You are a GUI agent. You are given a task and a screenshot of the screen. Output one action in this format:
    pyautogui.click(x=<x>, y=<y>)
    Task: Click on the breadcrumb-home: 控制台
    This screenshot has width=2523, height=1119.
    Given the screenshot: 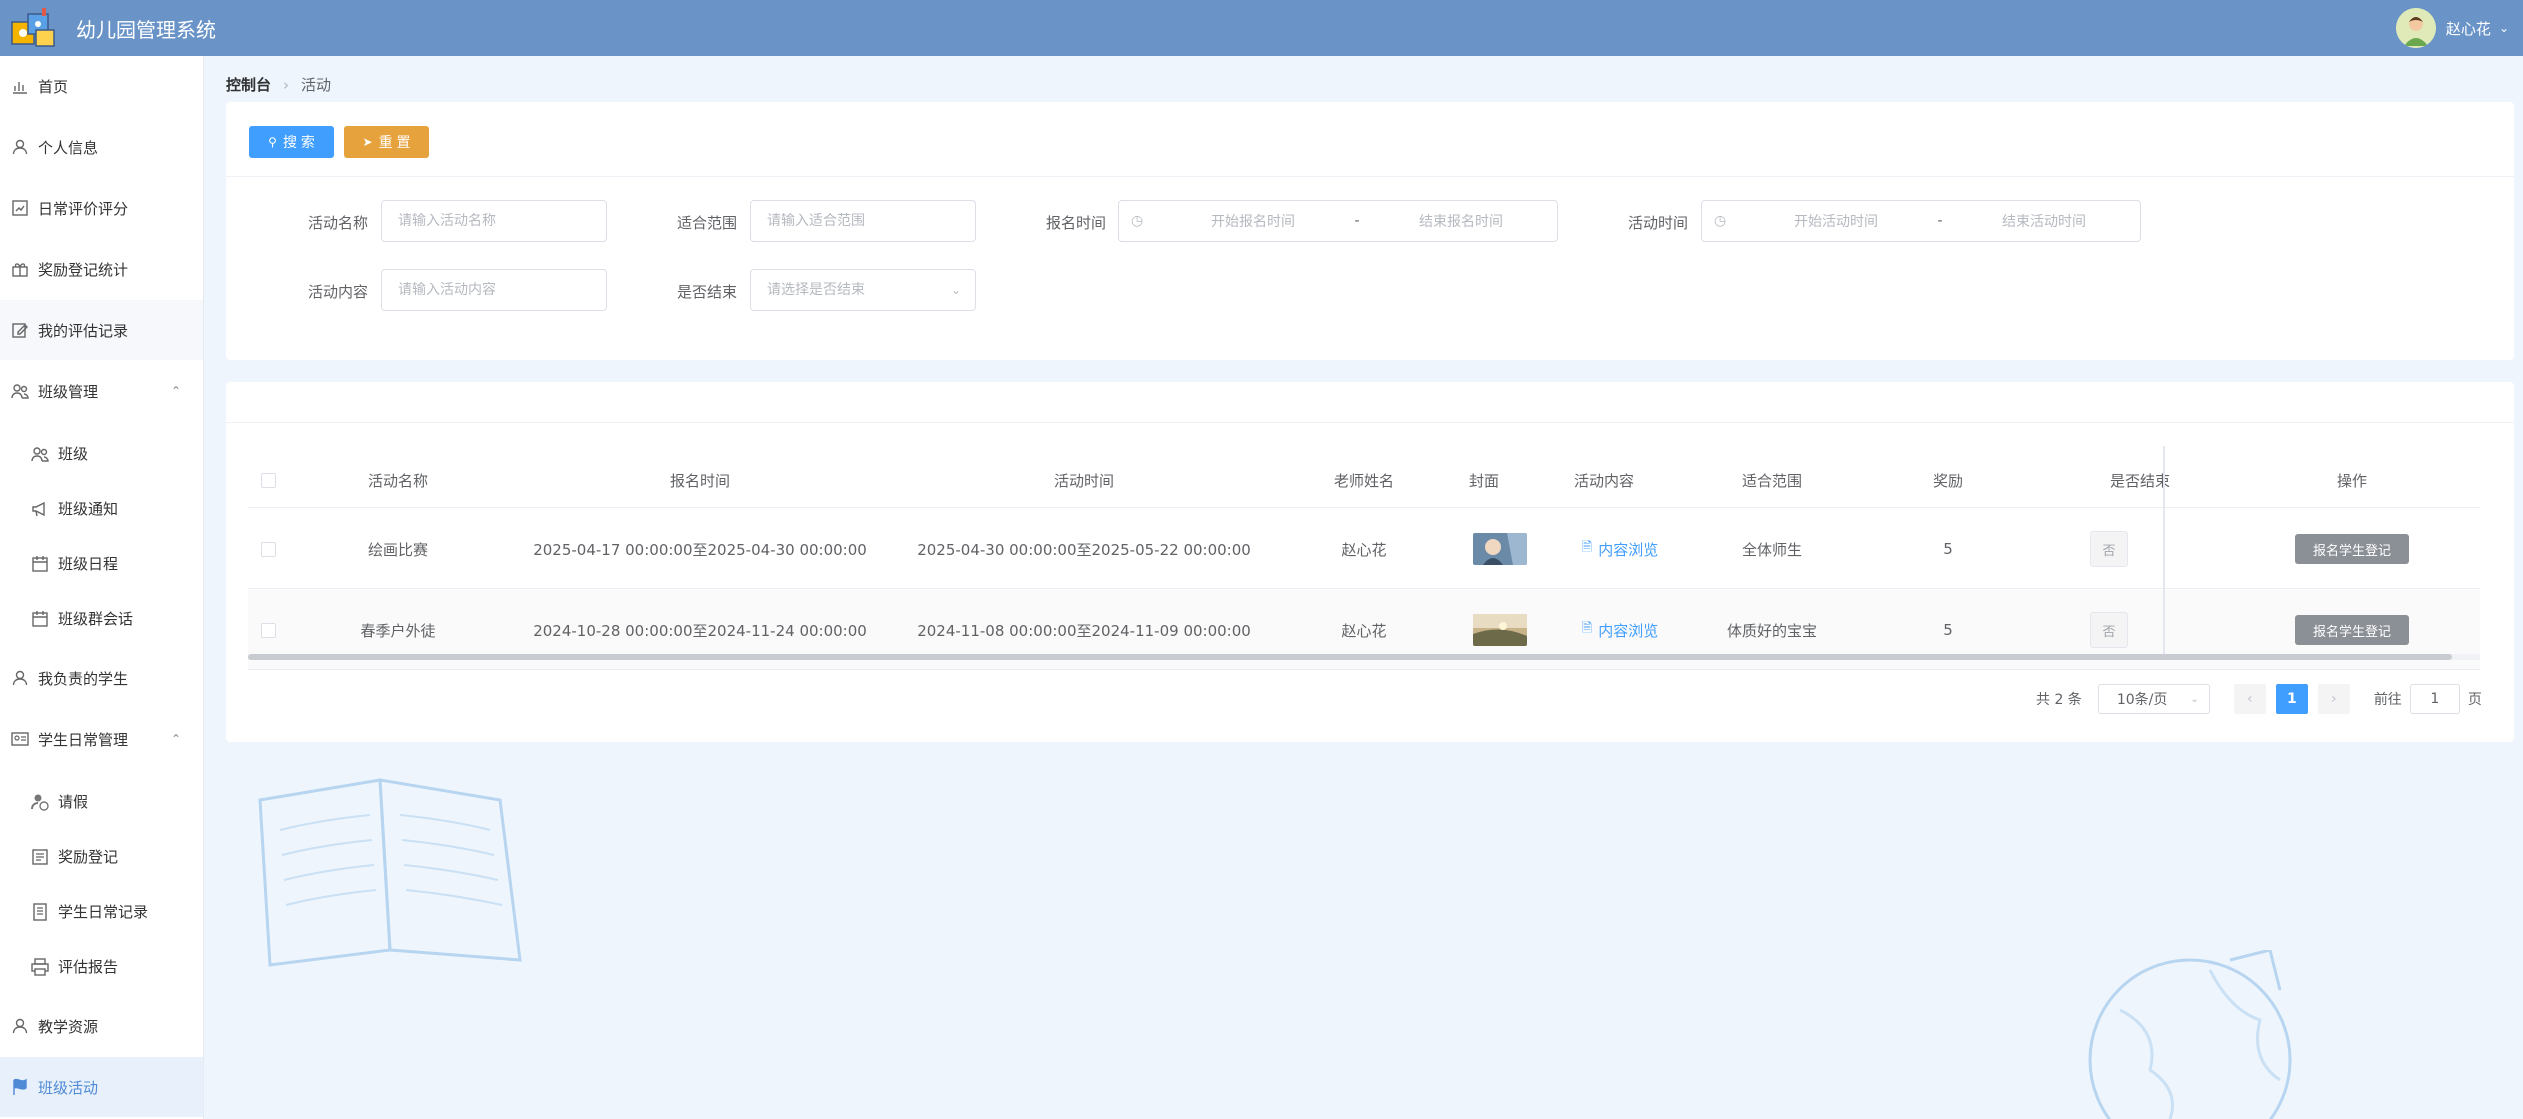 What is the action you would take?
    pyautogui.click(x=248, y=84)
    